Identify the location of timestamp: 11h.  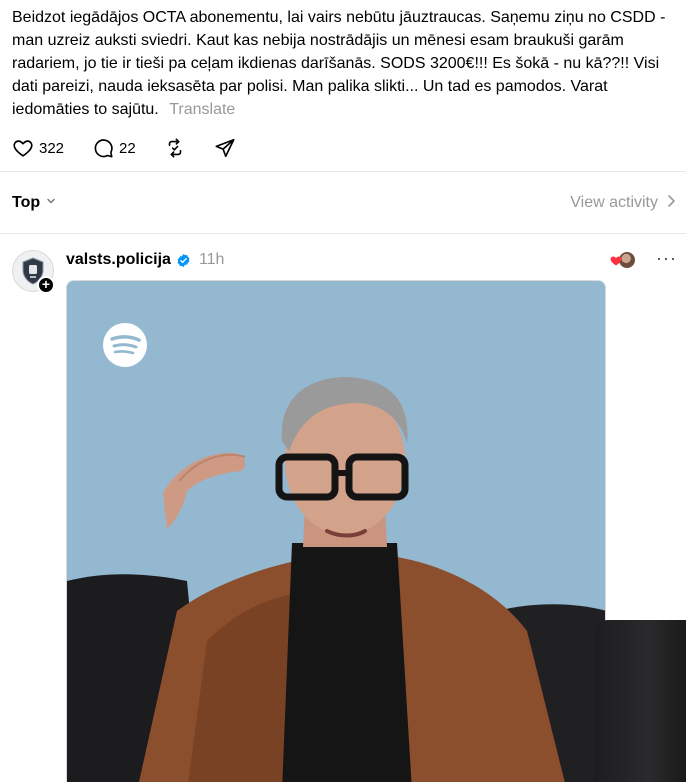
(211, 259).